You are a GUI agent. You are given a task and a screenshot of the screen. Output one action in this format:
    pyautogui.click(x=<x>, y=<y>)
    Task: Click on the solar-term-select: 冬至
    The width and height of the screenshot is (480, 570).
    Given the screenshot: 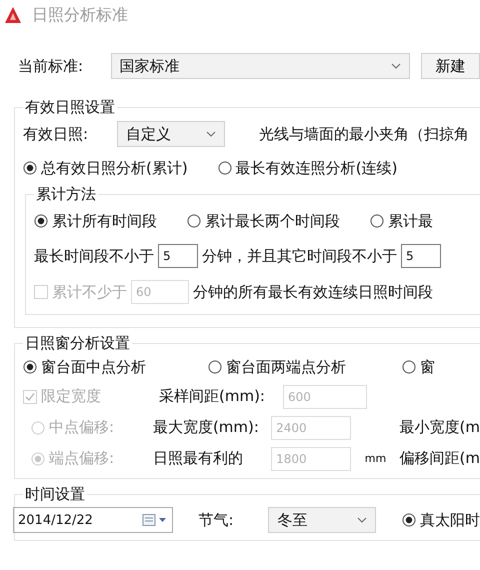 What is the action you would take?
    pyautogui.click(x=322, y=520)
    